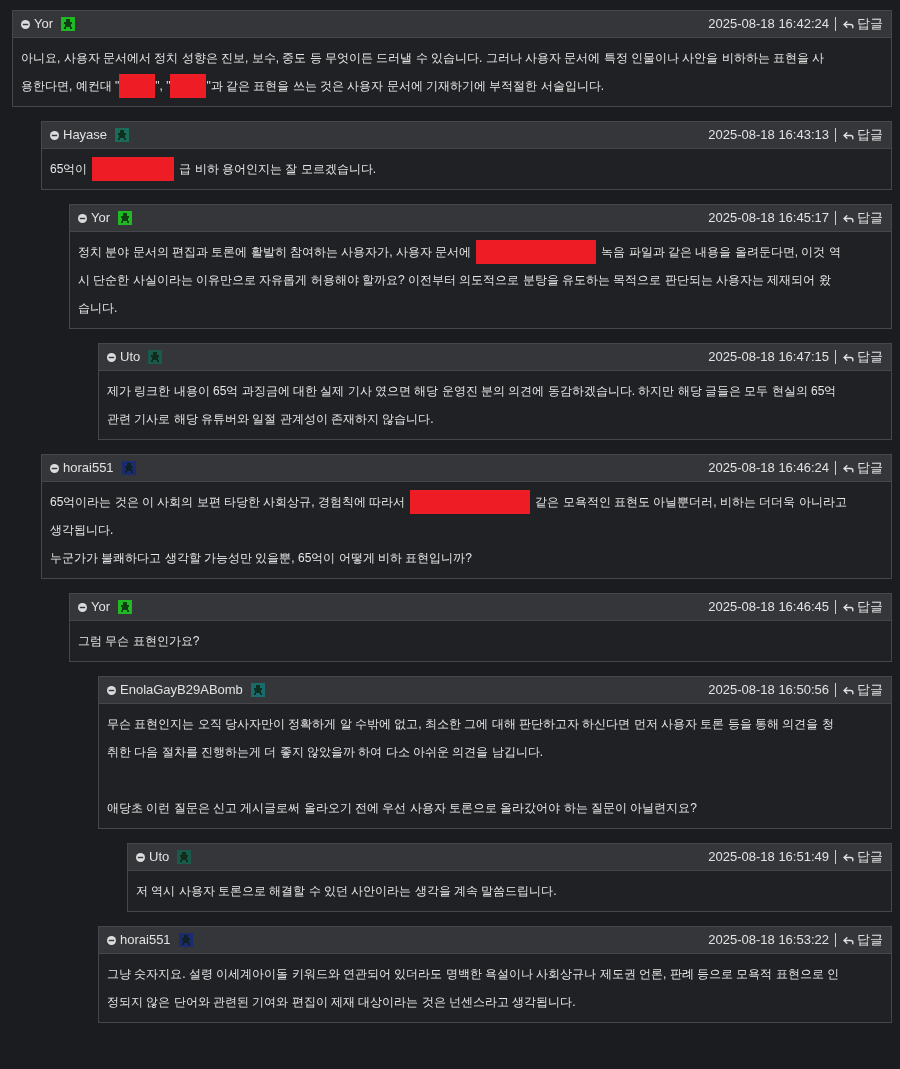  I want to click on timestamp: 2025-08-18 16:53:22, so click(768, 940).